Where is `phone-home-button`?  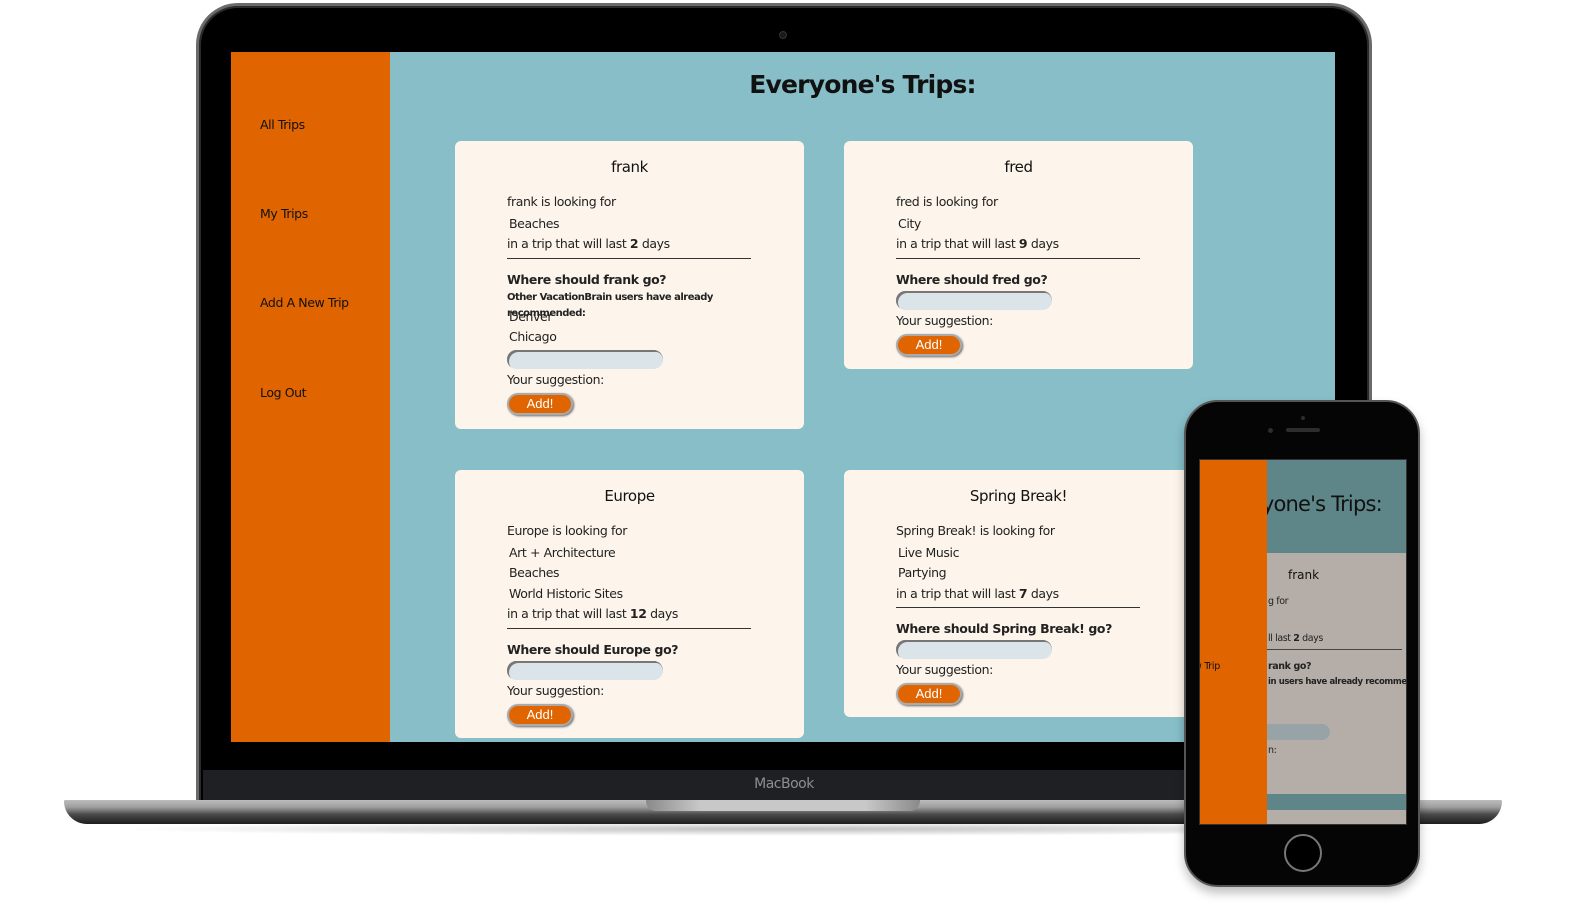 phone-home-button is located at coordinates (1303, 853).